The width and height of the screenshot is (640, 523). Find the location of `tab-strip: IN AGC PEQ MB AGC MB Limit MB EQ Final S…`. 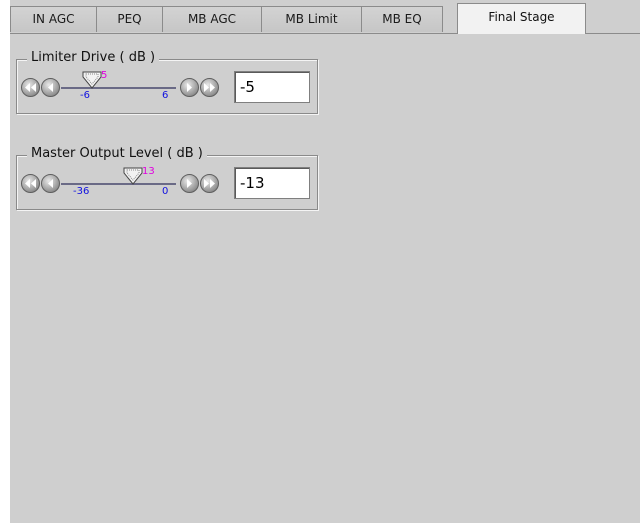

tab-strip: IN AGC PEQ MB AGC MB Limit MB EQ Final S… is located at coordinates (325, 17).